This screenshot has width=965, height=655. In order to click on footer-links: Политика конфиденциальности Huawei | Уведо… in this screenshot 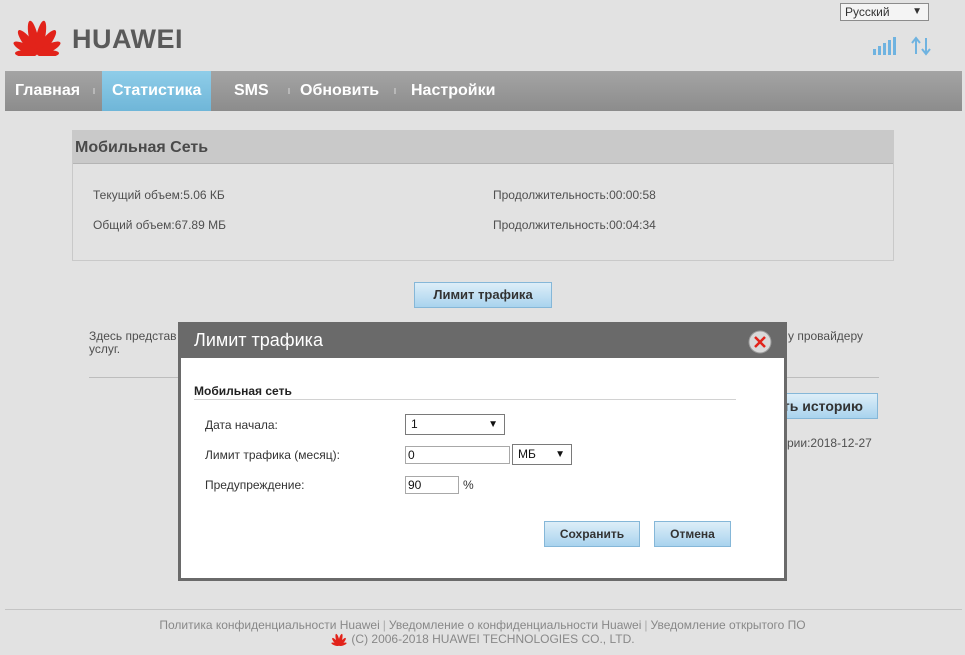, I will do `click(482, 625)`.